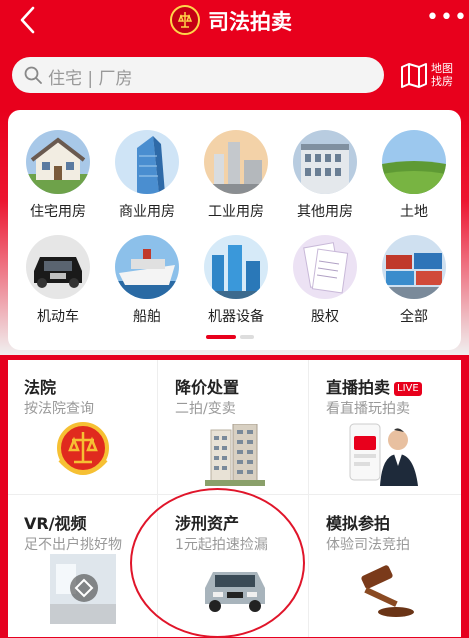 This screenshot has height=638, width=469. What do you see at coordinates (325, 162) in the screenshot?
I see `building-icon` at bounding box center [325, 162].